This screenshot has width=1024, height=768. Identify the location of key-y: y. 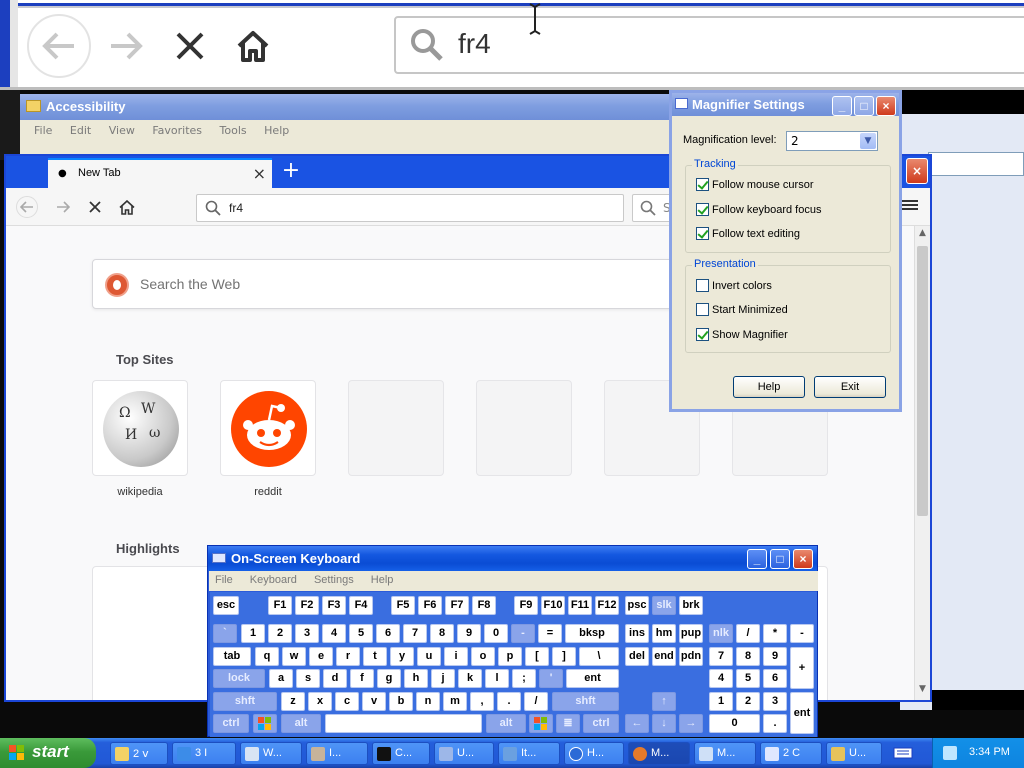
(402, 656).